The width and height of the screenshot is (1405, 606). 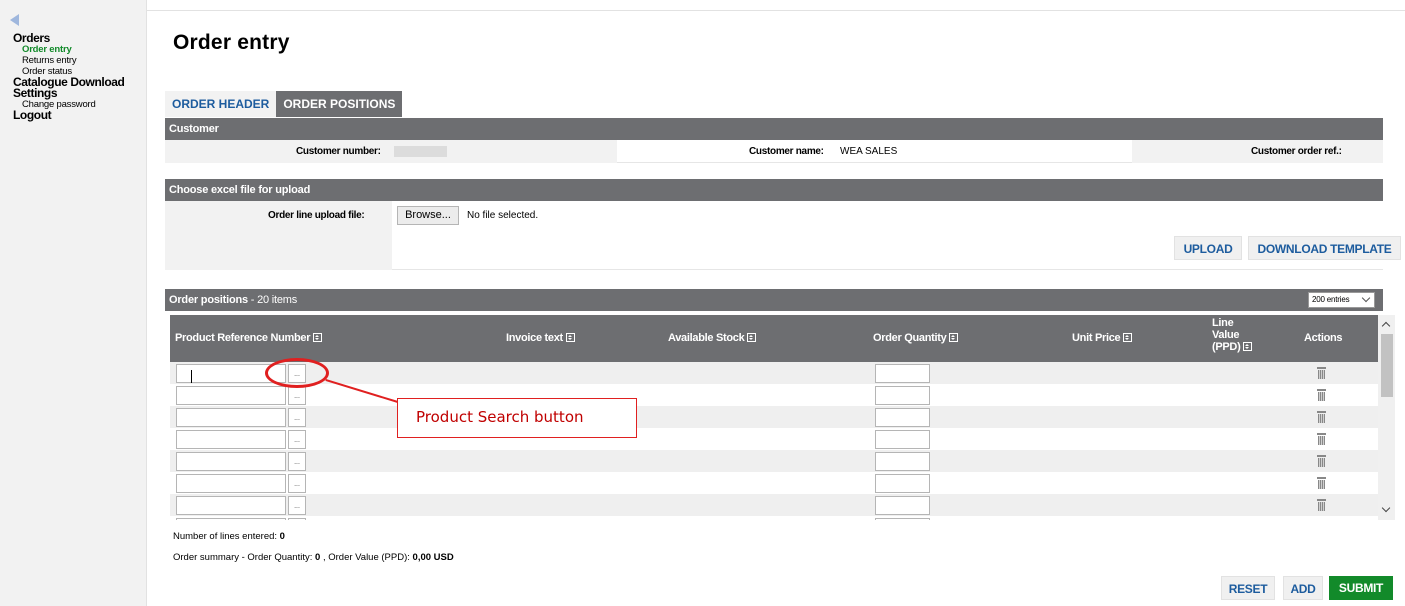 I want to click on col-unit-price: Unit Price, so click(x=1102, y=338).